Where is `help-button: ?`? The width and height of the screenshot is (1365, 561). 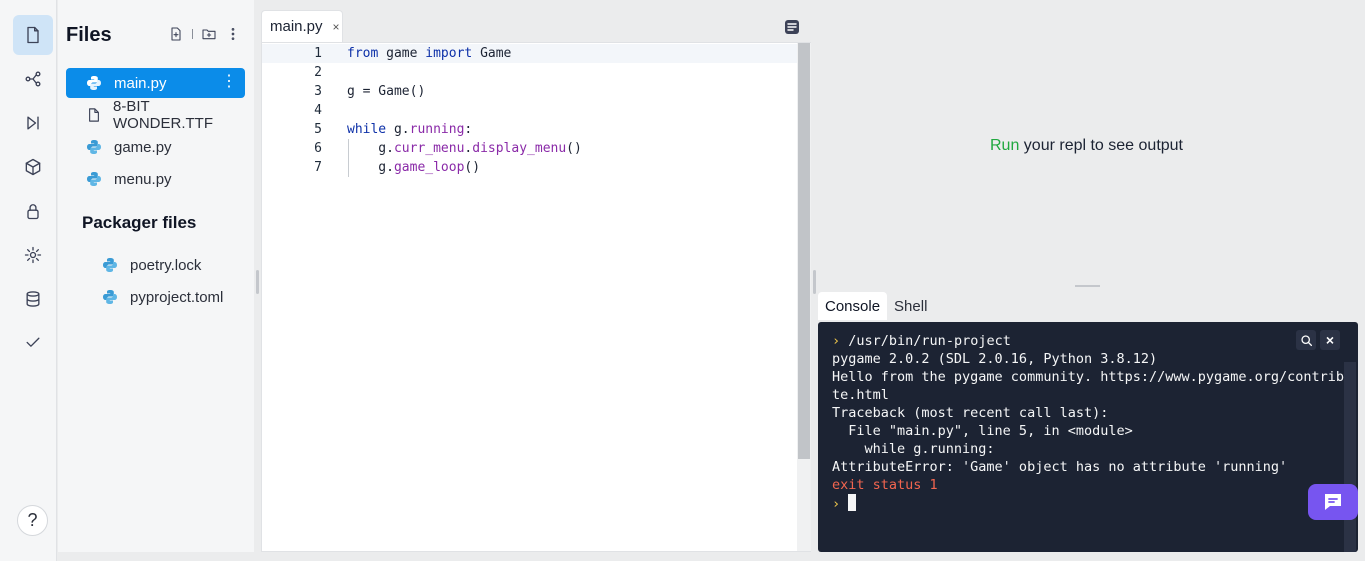
help-button: ? is located at coordinates (32, 520).